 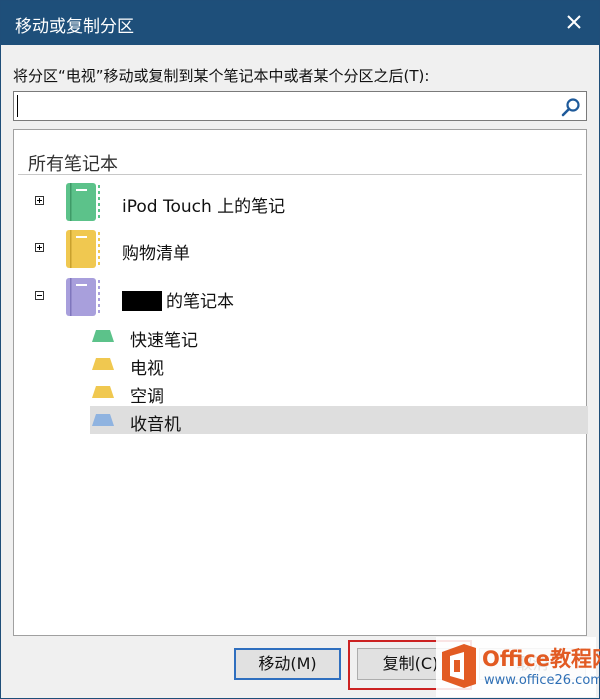 I want to click on section-label: 空调, so click(x=147, y=397).